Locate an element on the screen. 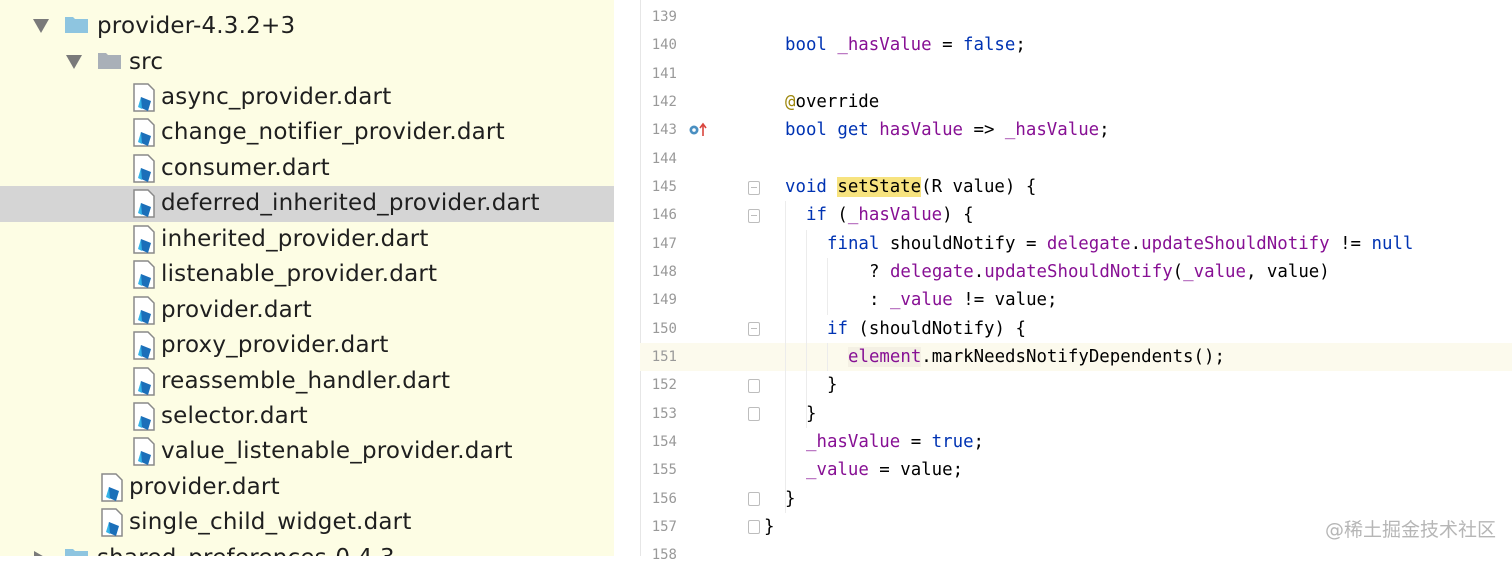 This screenshot has height=569, width=1512. line-number: 154 is located at coordinates (664, 442).